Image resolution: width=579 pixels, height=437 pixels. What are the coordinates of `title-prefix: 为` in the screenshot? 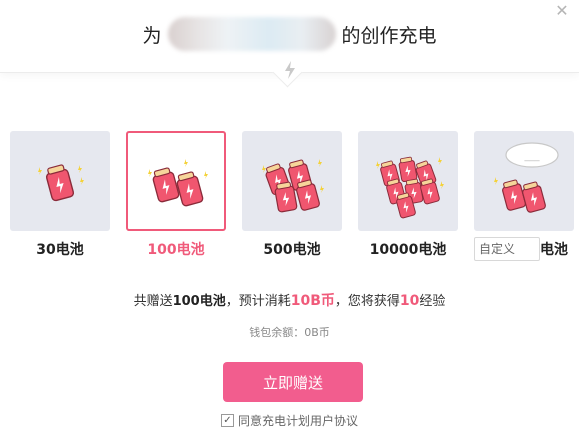 It's located at (152, 35).